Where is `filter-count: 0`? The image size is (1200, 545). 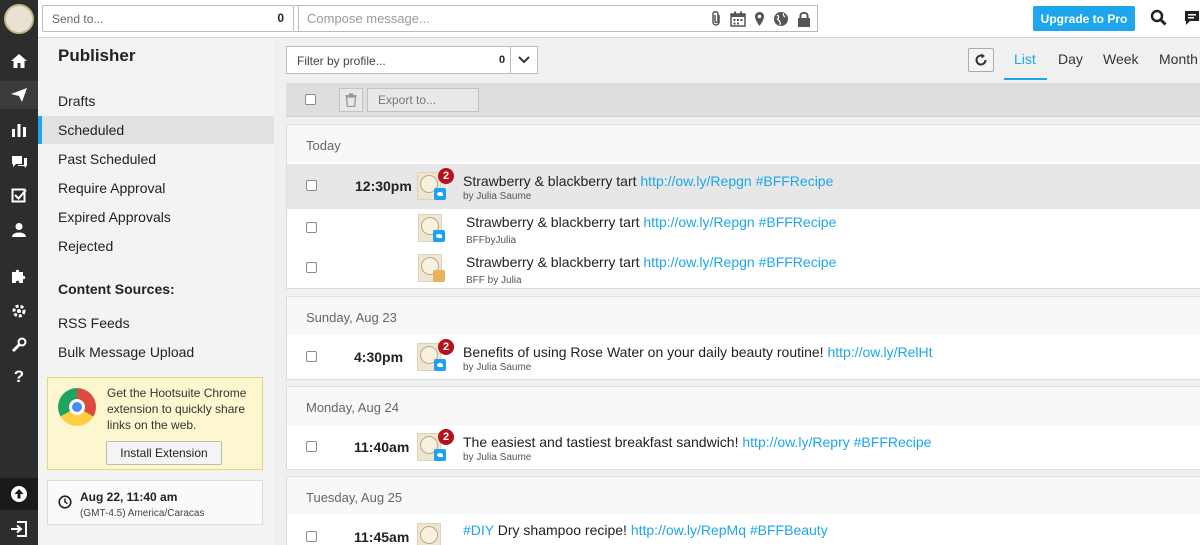 filter-count: 0 is located at coordinates (502, 60).